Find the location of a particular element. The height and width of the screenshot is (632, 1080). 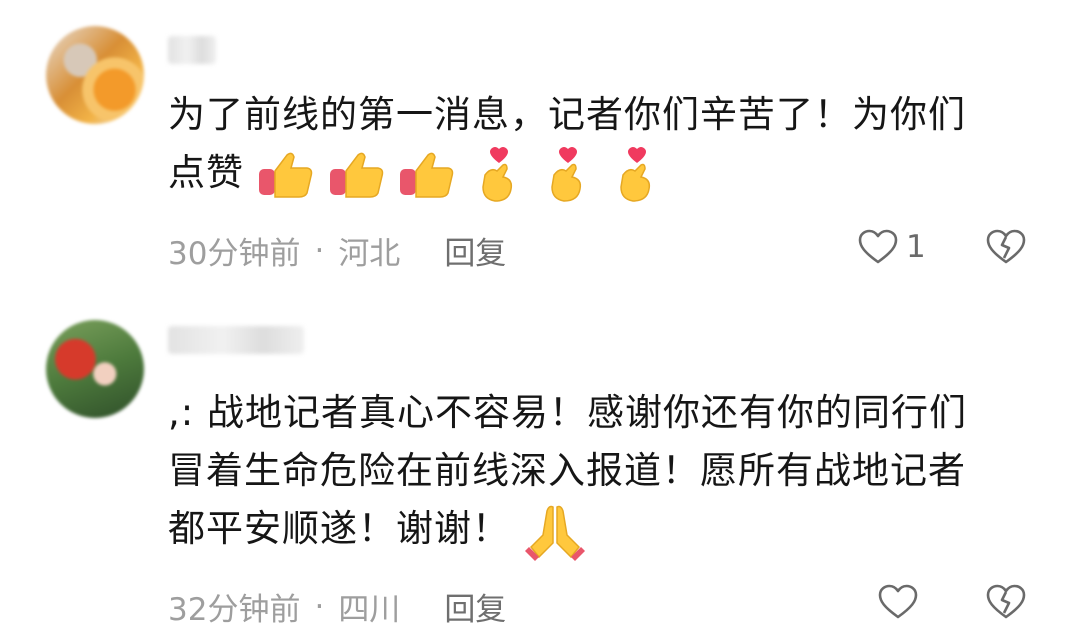

comment-text-line: ,: 战地记者真心不容易！感谢你还有你的同行们 is located at coordinates (567, 412).